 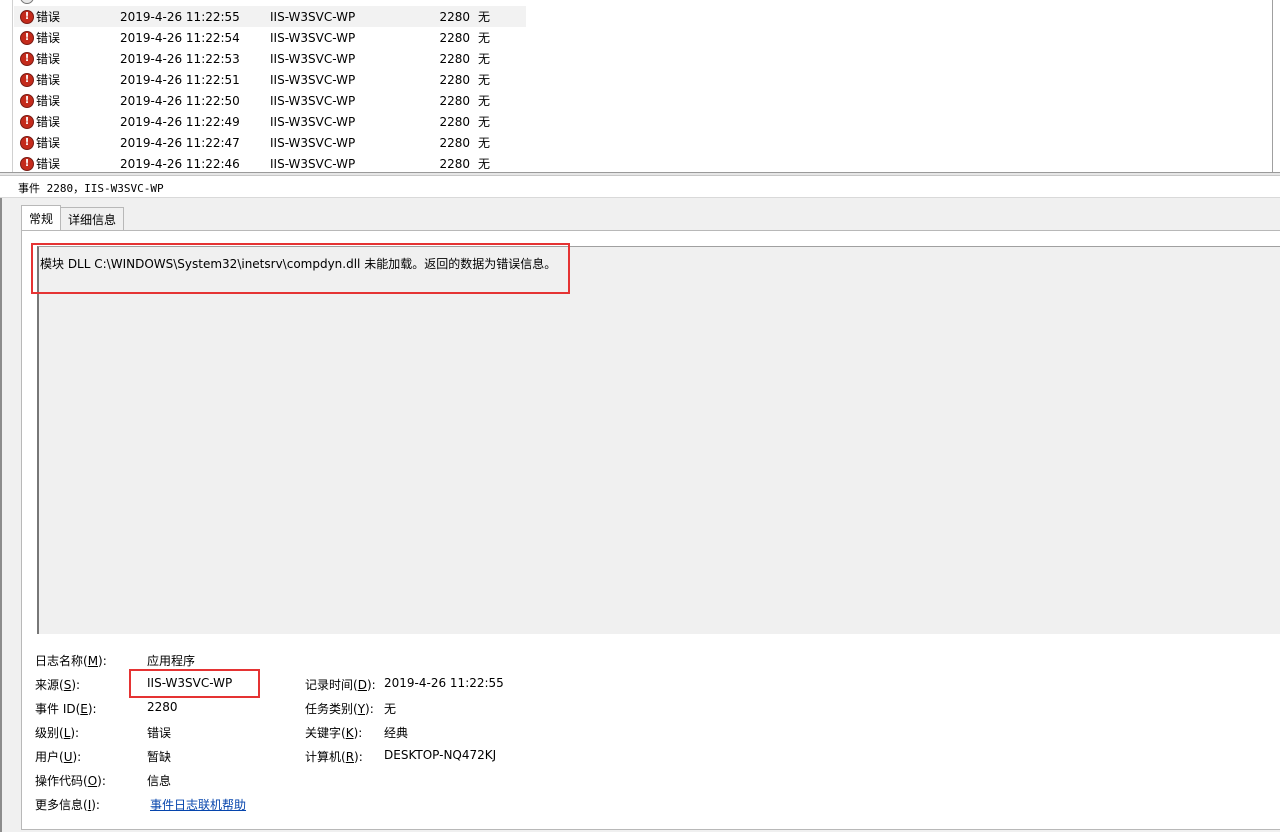 I want to click on keywords-label: 关键字(K):, so click(x=334, y=733).